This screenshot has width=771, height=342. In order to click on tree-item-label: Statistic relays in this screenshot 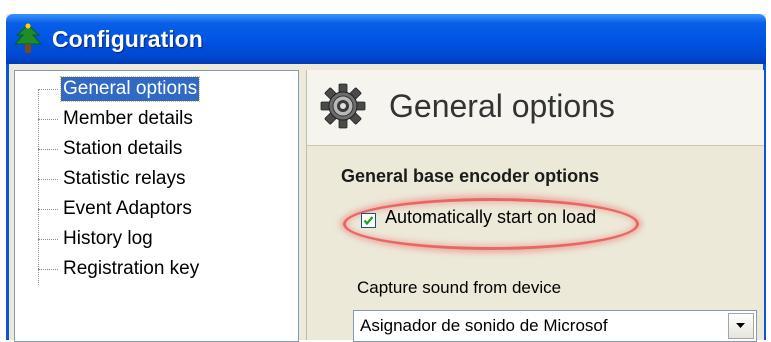, I will do `click(124, 178)`.